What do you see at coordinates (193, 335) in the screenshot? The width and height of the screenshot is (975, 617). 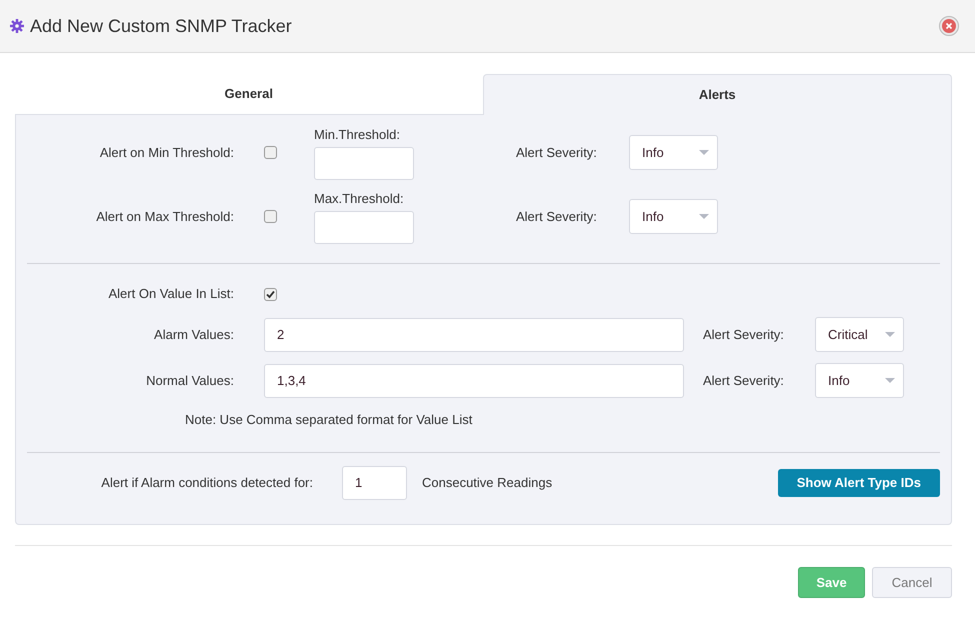 I see `field-label: Alarm Values:` at bounding box center [193, 335].